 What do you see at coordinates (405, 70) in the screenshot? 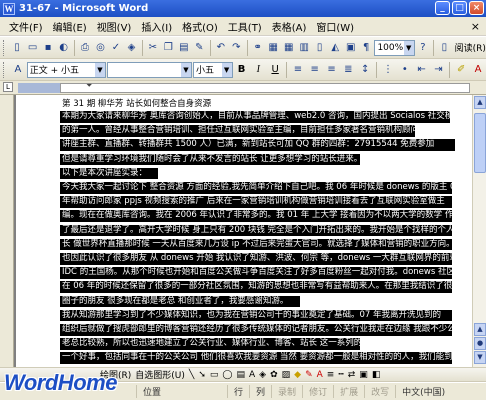
I see `bullets-icon: •` at bounding box center [405, 70].